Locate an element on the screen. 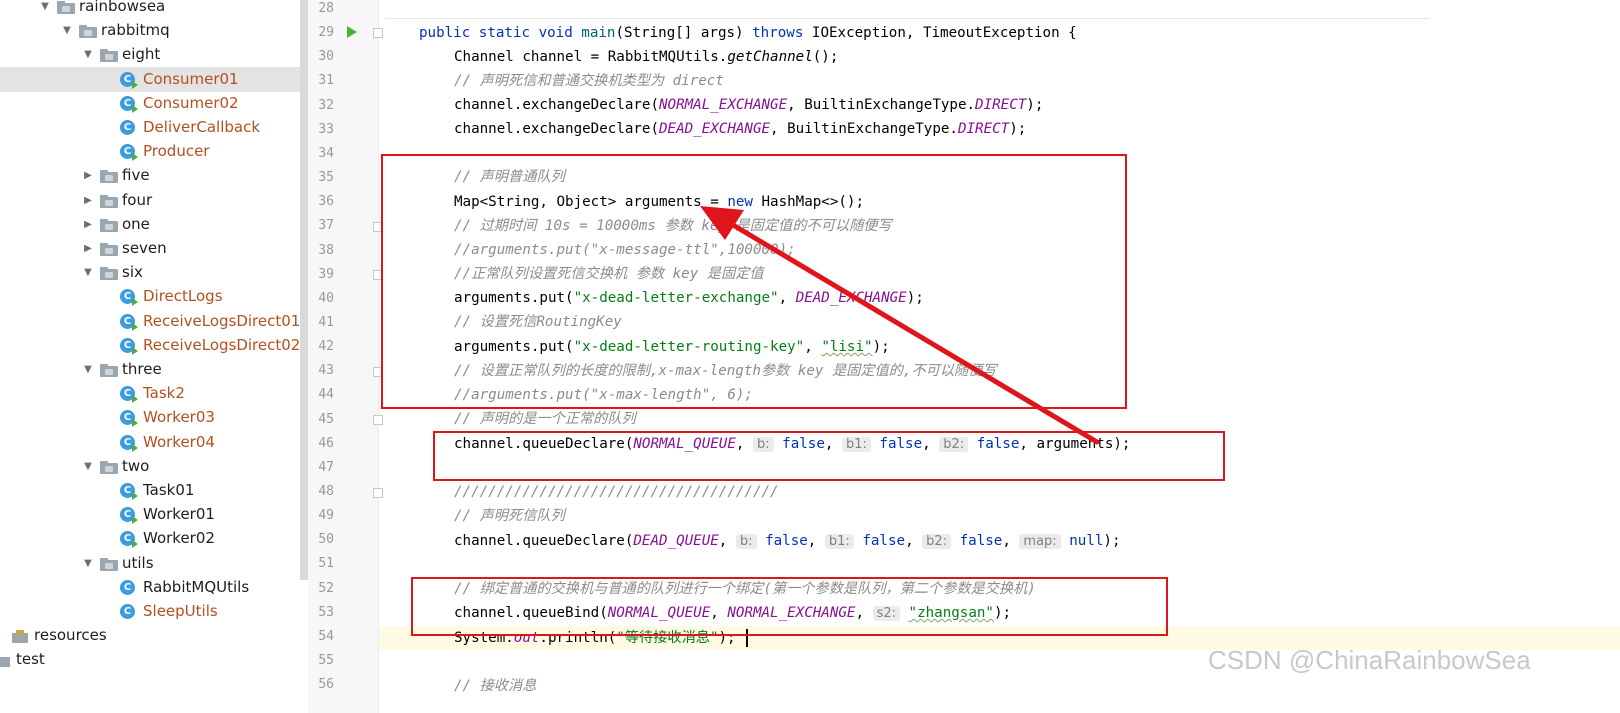 The image size is (1620, 713). watermark: CSDN @ChinaRainbowSea is located at coordinates (1369, 660).